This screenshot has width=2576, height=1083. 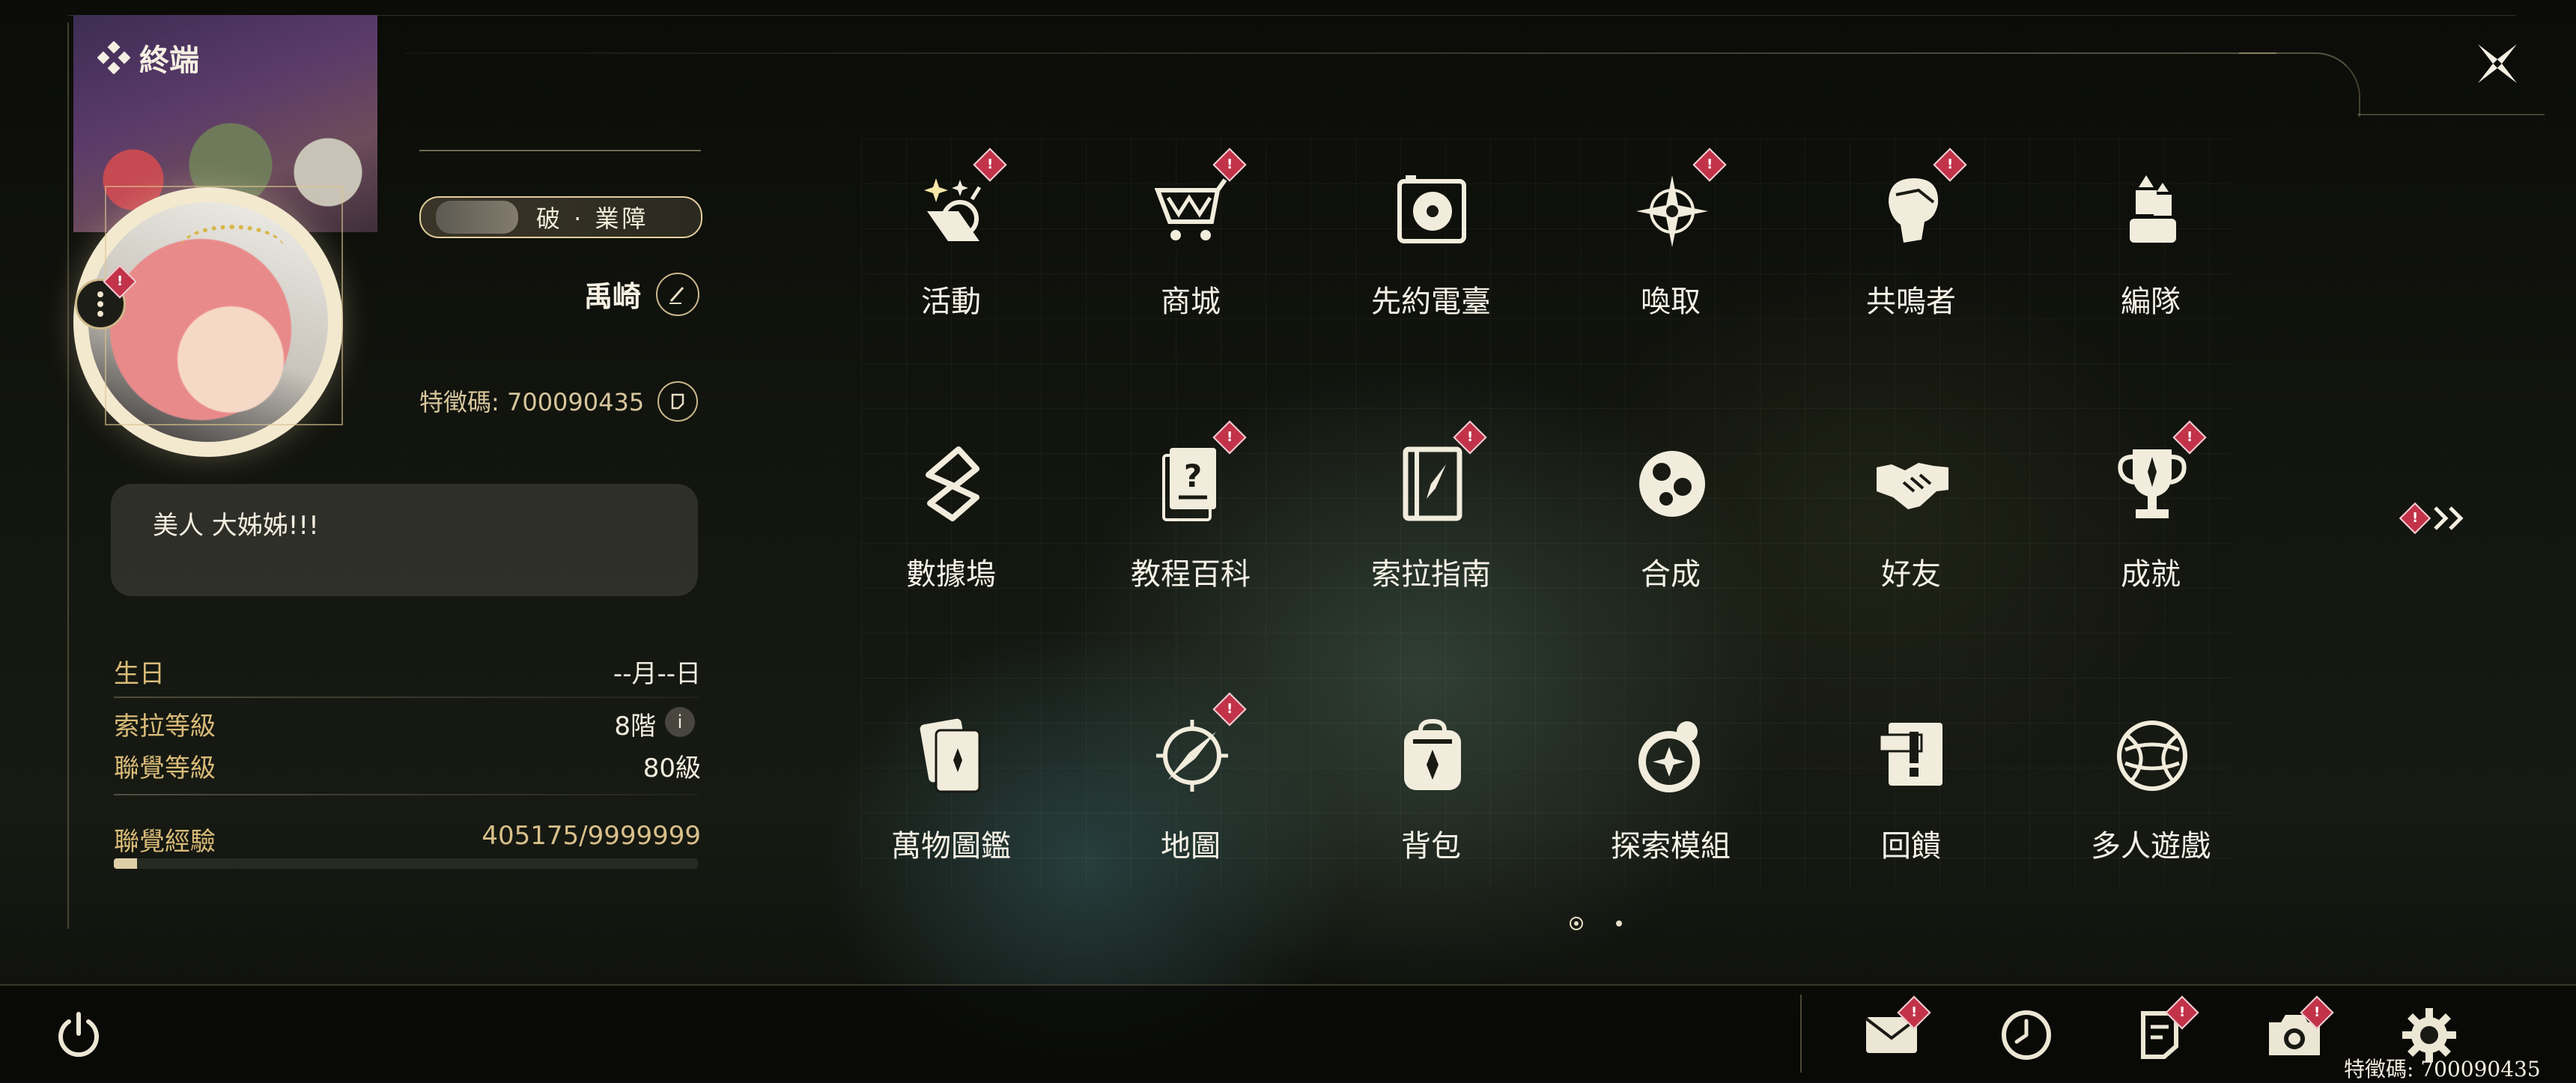 I want to click on team-formation-icon, so click(x=2152, y=211).